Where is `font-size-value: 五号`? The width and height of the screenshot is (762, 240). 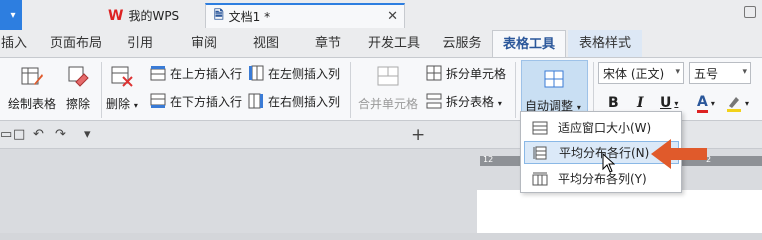
font-size-value: 五号 is located at coordinates (706, 73).